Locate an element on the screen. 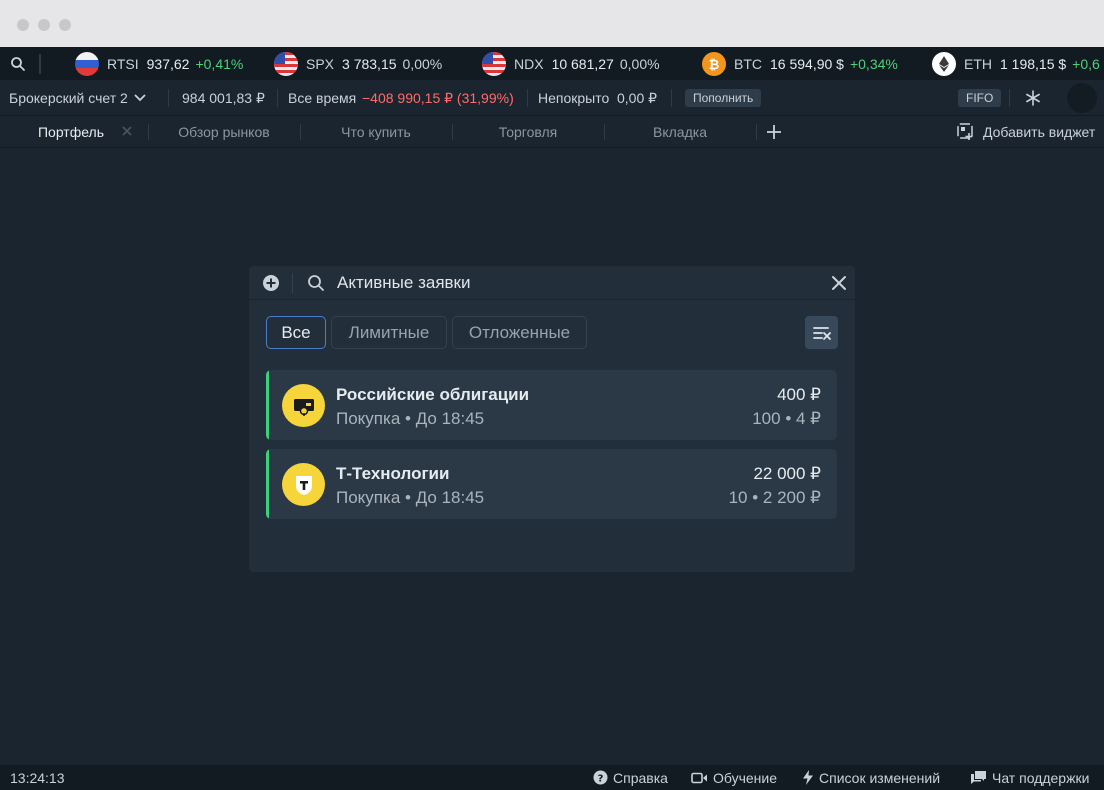  order-qty: 10 is located at coordinates (738, 497).